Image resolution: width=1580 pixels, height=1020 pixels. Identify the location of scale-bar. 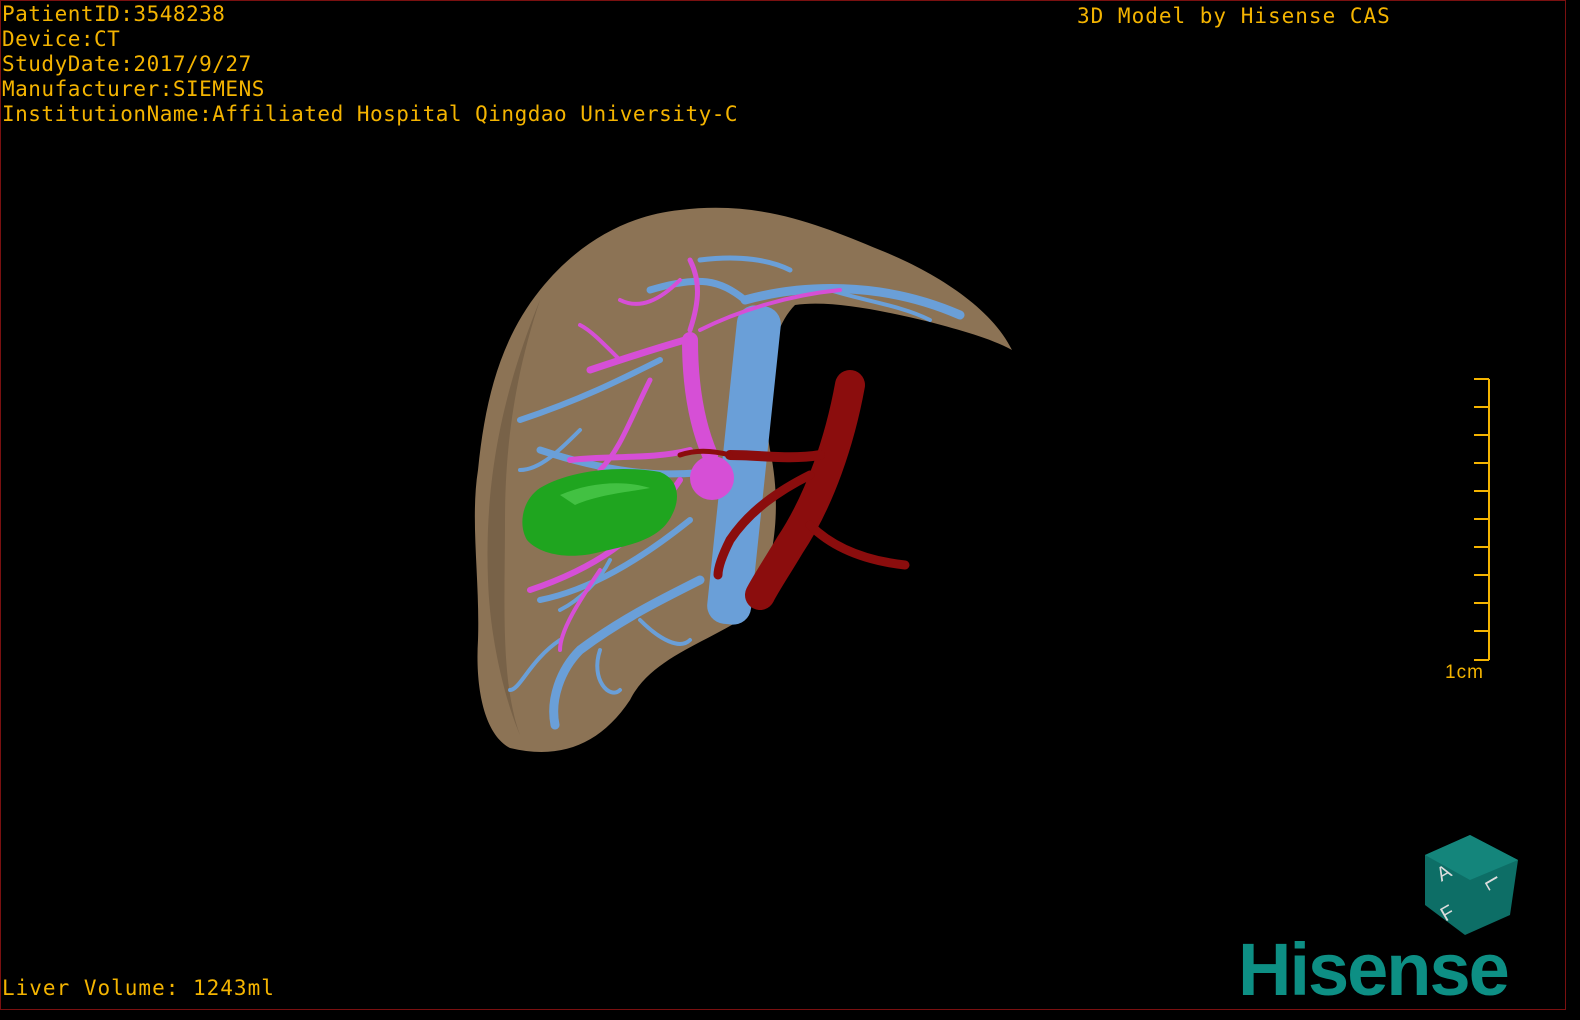
(1482, 519).